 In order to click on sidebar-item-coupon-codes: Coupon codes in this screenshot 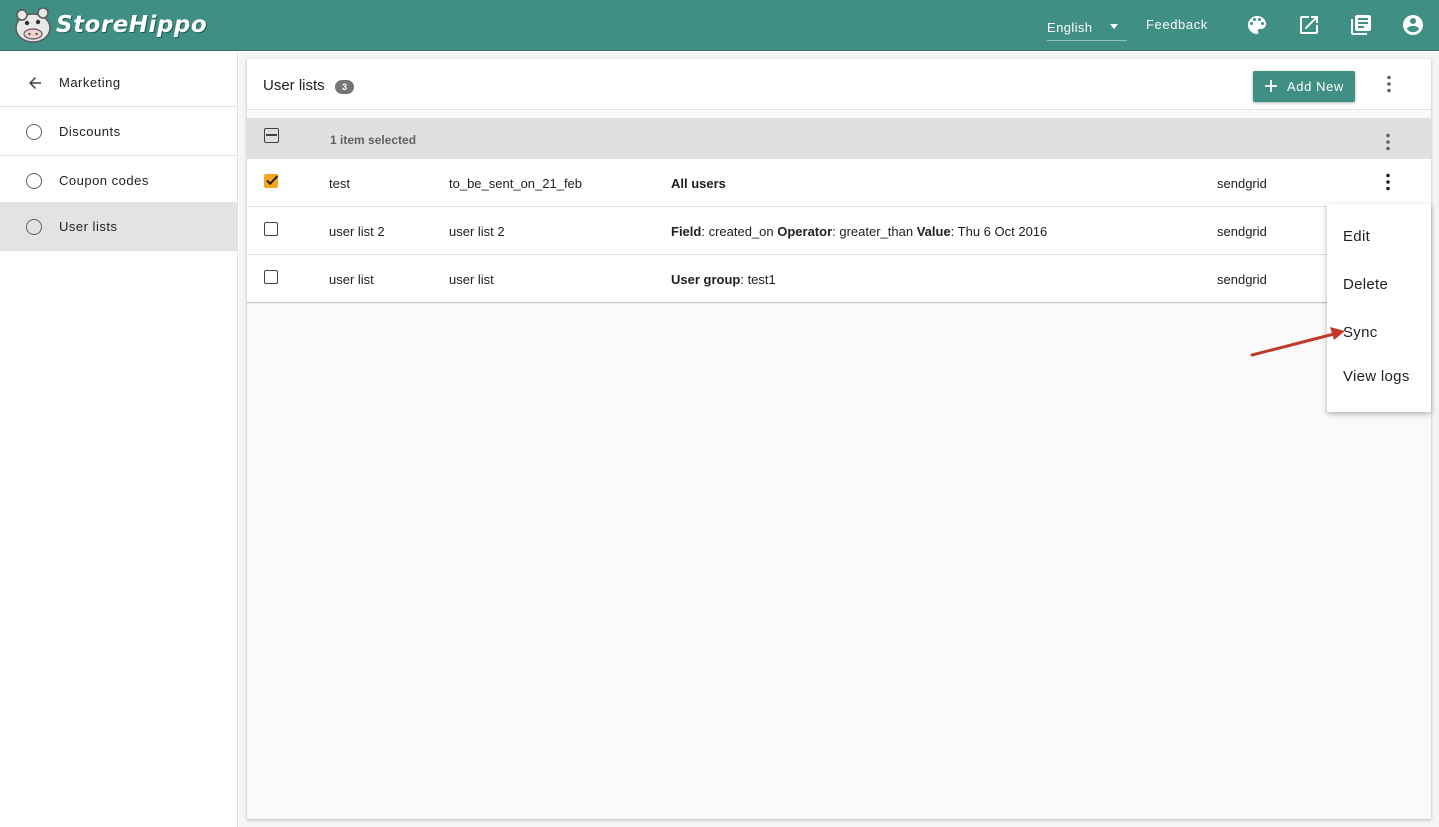, I will do `click(118, 180)`.